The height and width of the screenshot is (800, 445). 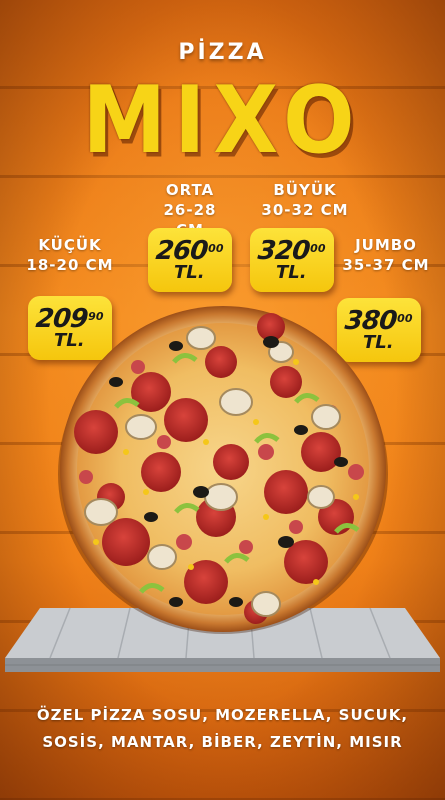 I want to click on brand-title: MIXO, so click(x=222, y=120).